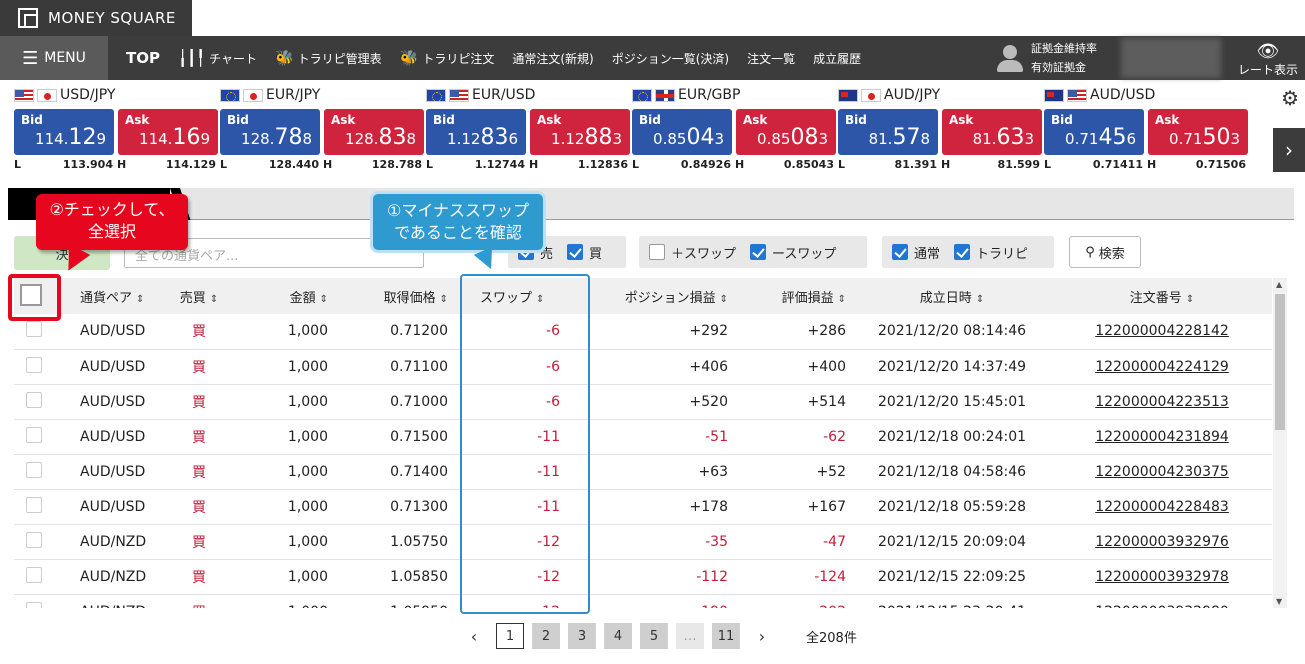 The image size is (1305, 664). I want to click on bid-button: Bid 81.578, so click(888, 132).